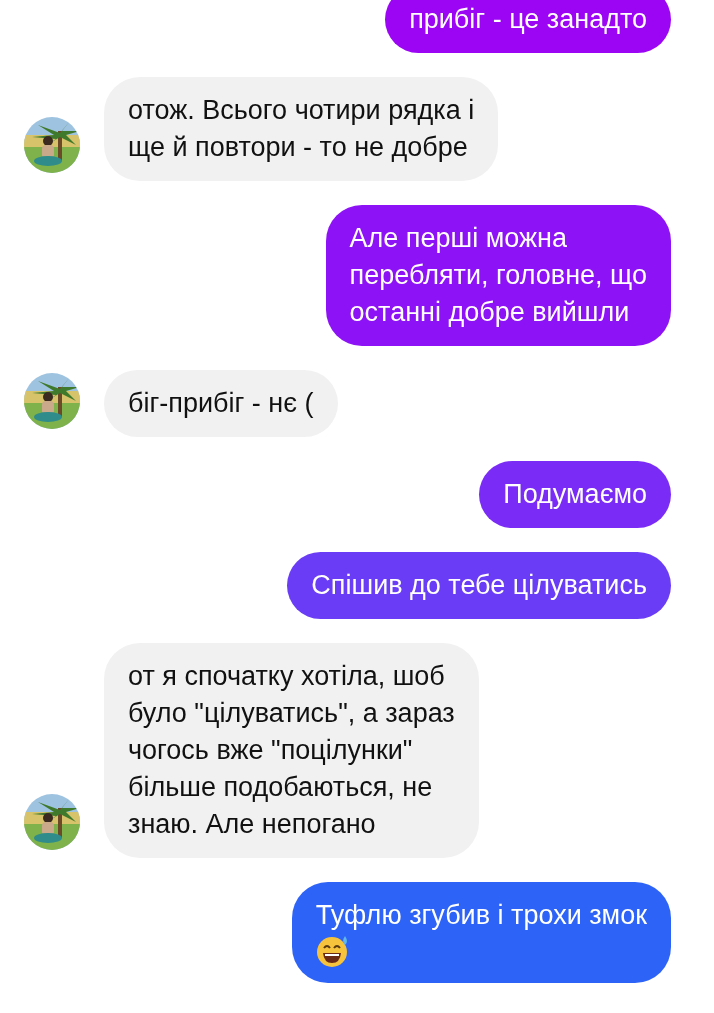 Image resolution: width=714 pixels, height=1013 pixels. Describe the element at coordinates (221, 403) in the screenshot. I see `received-message: біг-прибіг - нє (` at that location.